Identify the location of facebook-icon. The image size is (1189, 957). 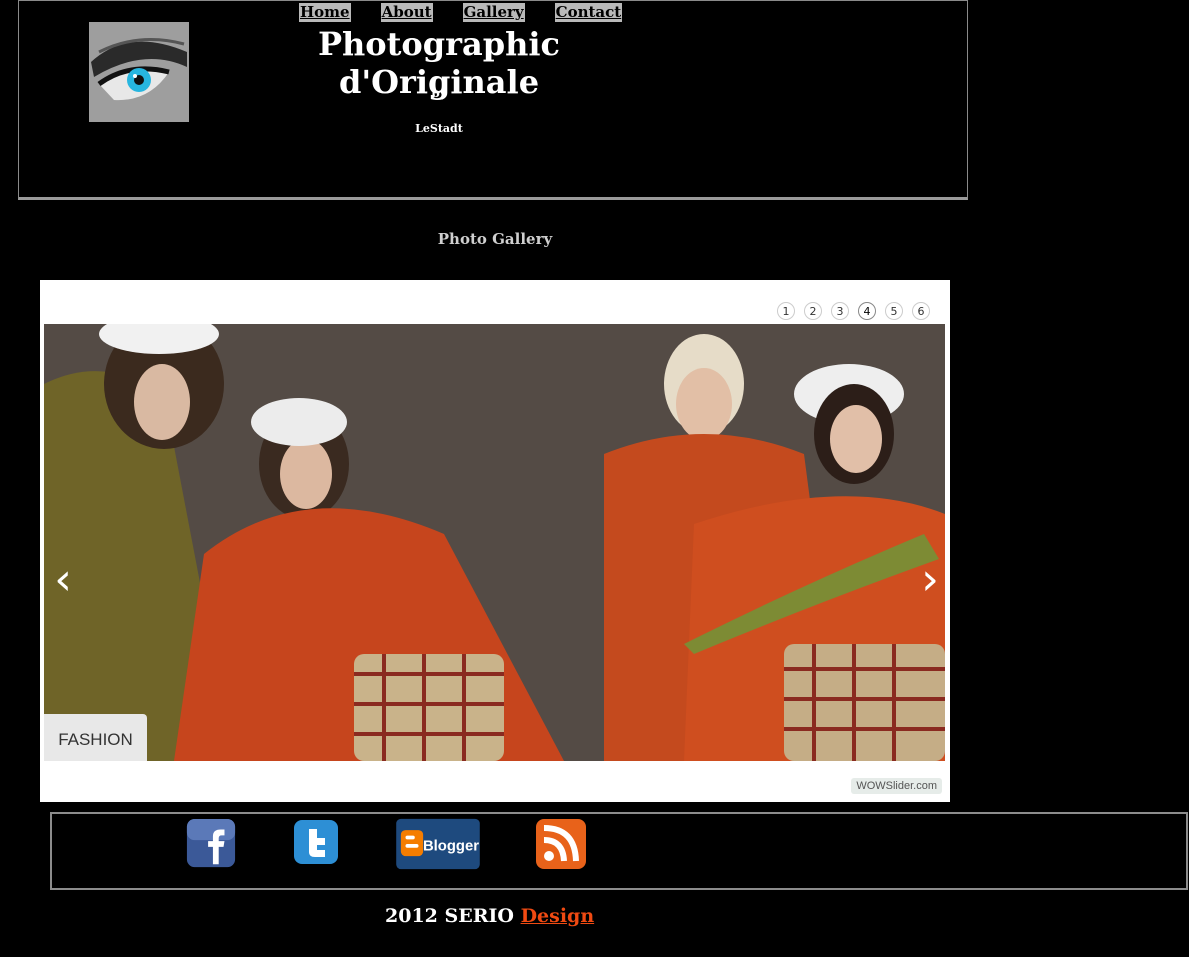
(211, 844).